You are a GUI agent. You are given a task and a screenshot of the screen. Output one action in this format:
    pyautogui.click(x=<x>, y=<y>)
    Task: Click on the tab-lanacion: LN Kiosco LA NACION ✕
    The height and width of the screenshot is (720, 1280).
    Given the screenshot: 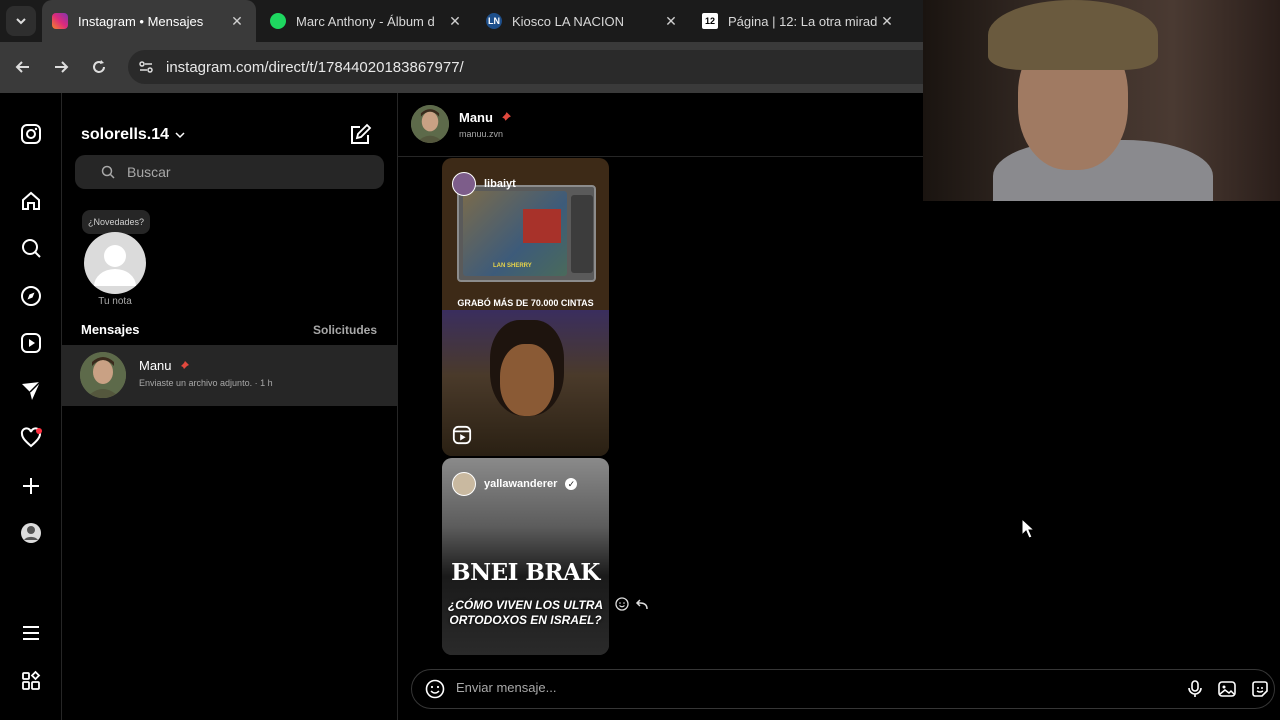 What is the action you would take?
    pyautogui.click(x=583, y=21)
    